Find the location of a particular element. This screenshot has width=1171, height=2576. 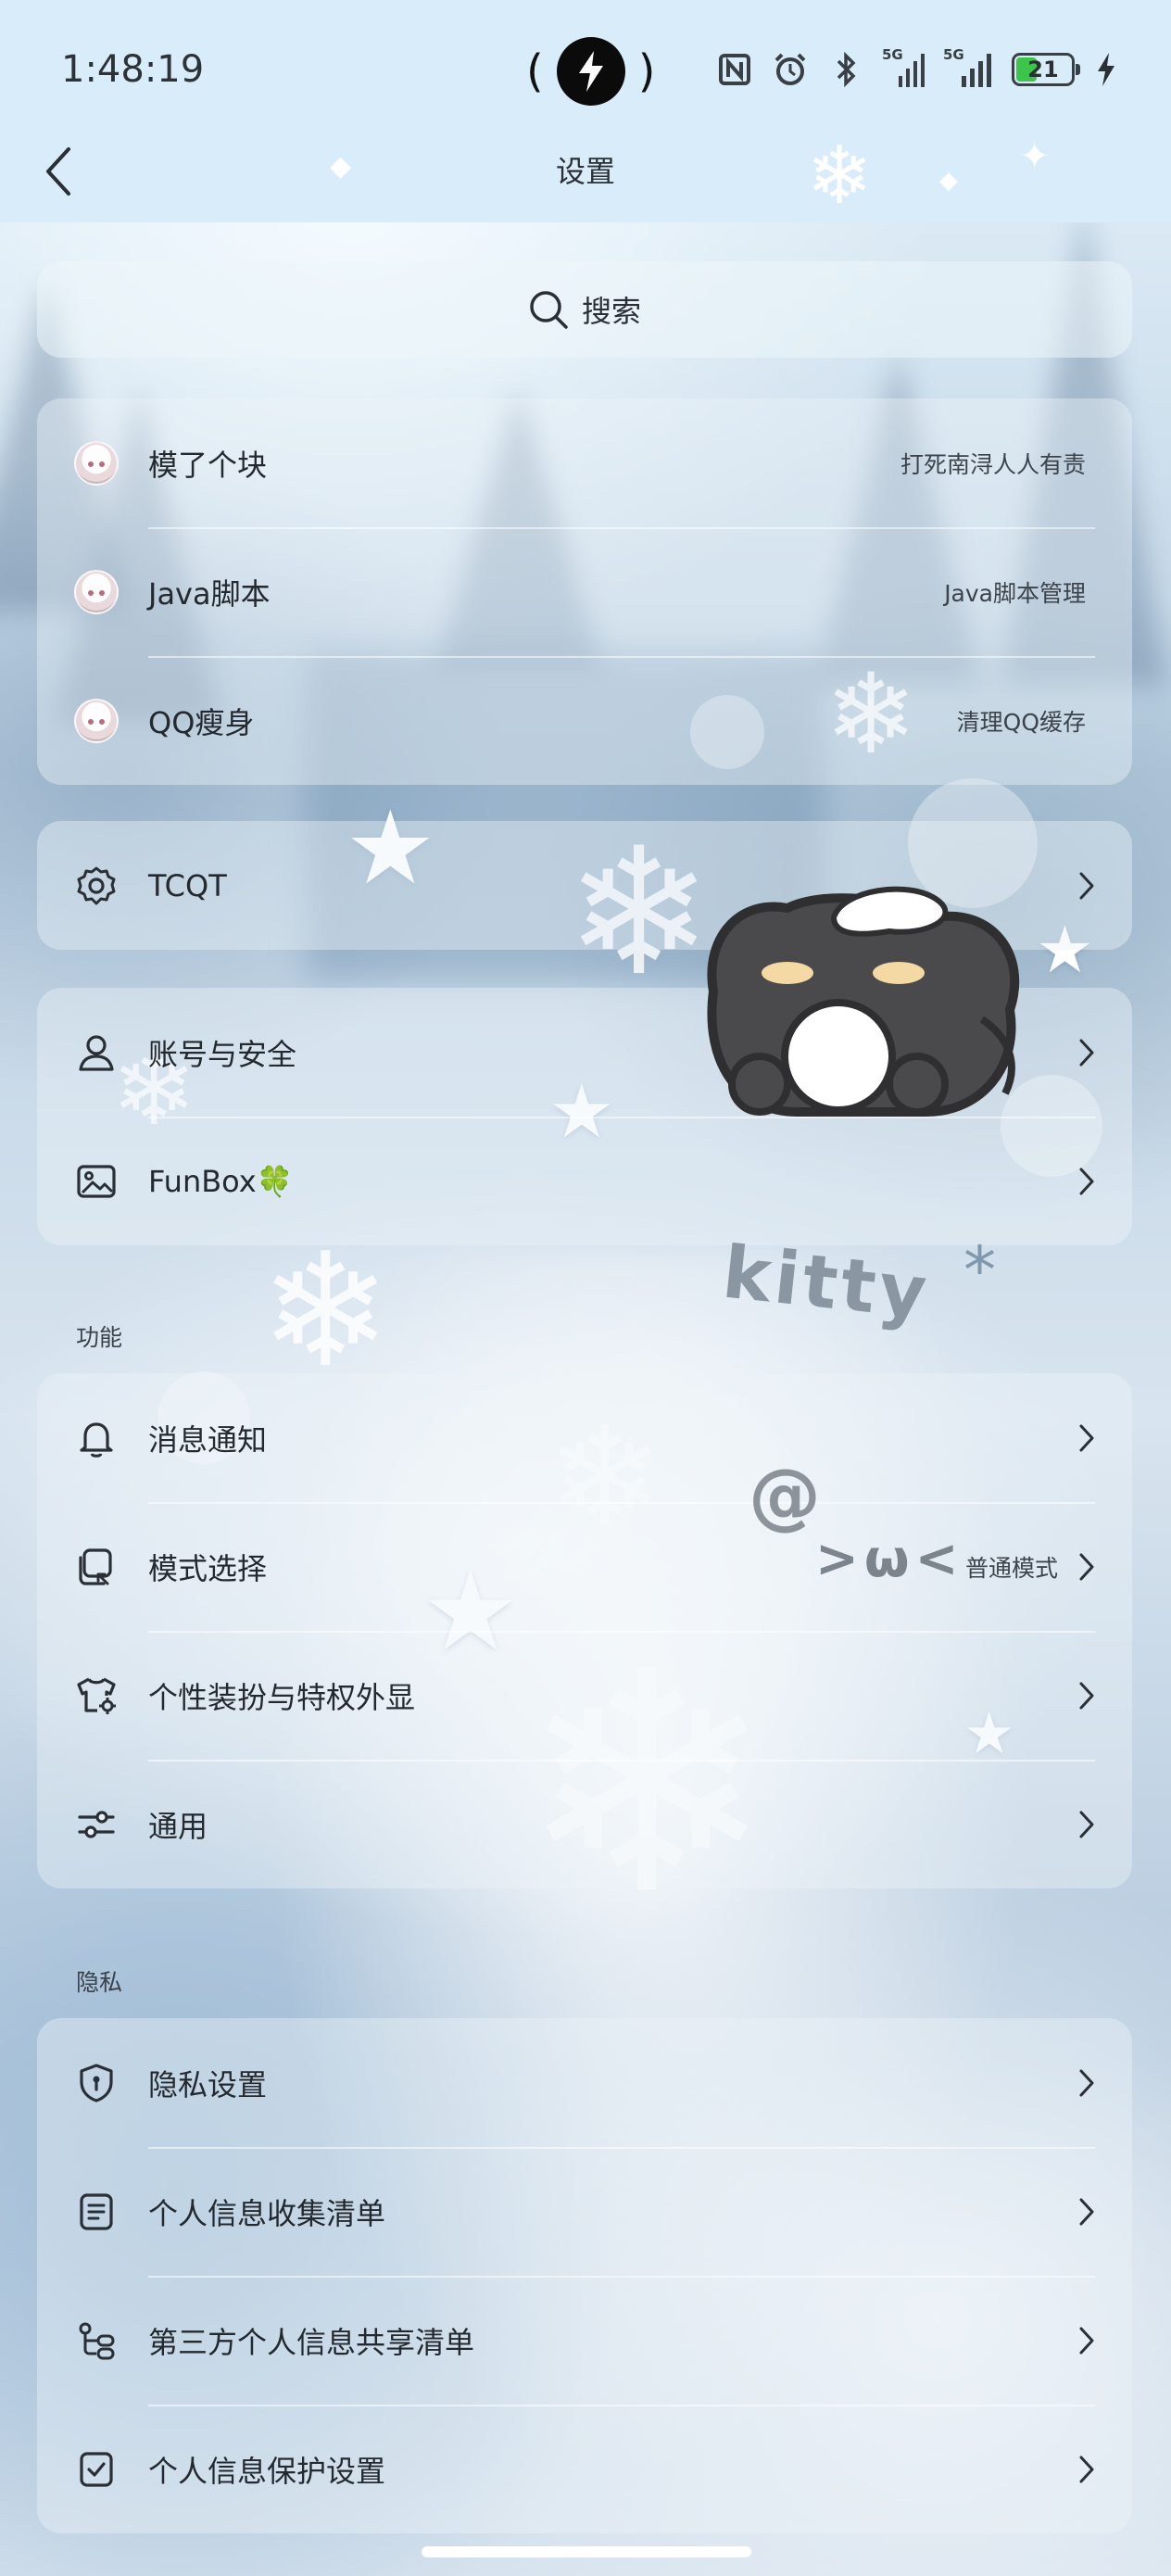

image-icon is located at coordinates (97, 1181).